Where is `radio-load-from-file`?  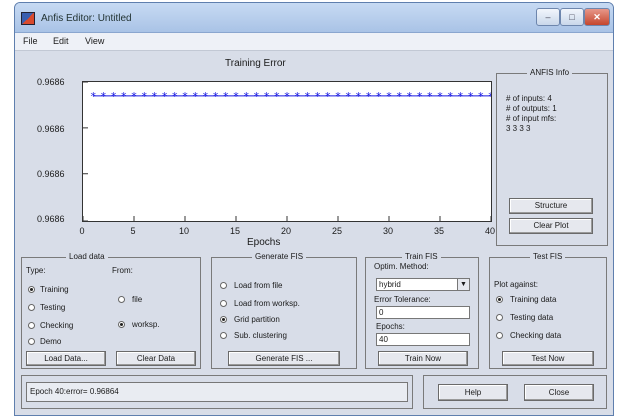 radio-load-from-file is located at coordinates (223, 285).